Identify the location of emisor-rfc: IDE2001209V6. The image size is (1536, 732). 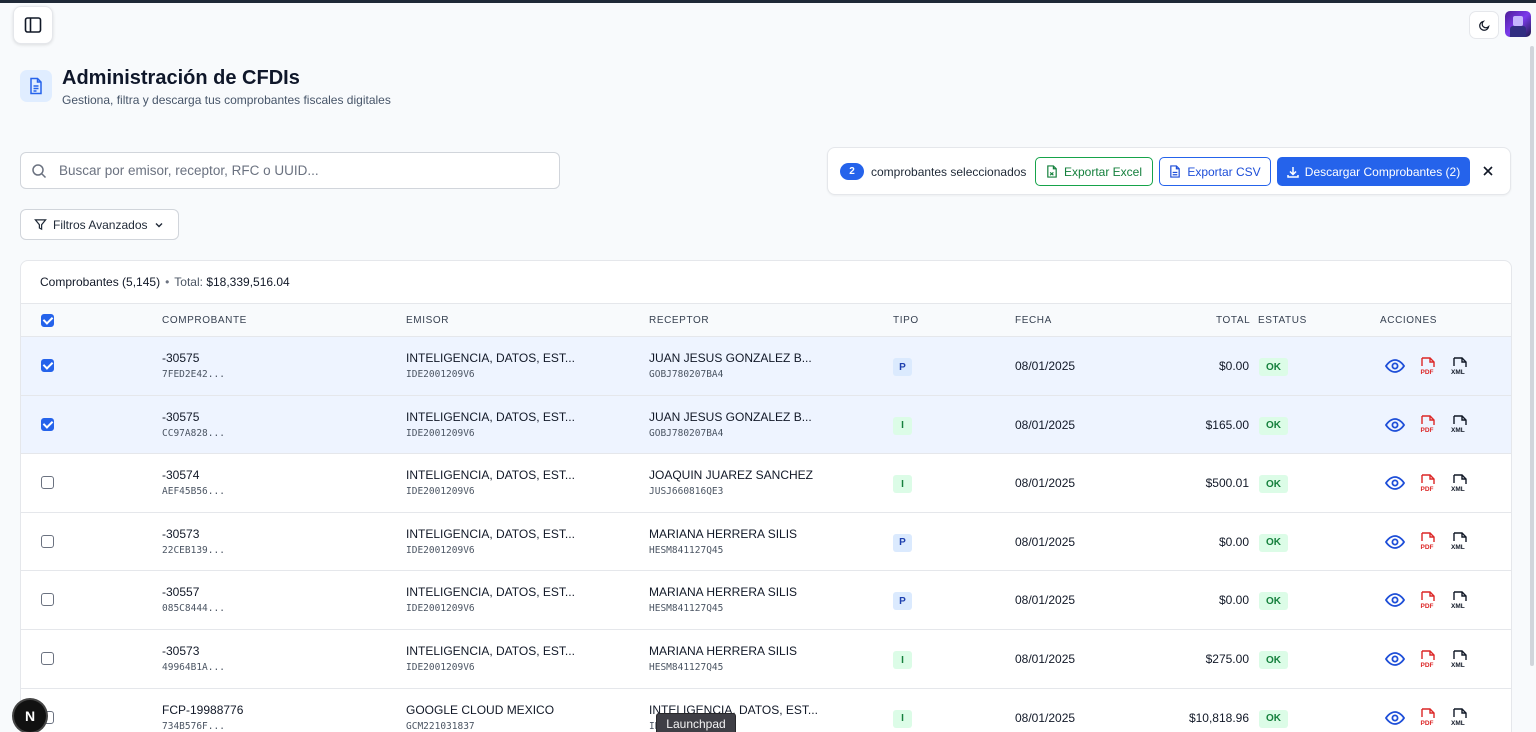
(440, 667).